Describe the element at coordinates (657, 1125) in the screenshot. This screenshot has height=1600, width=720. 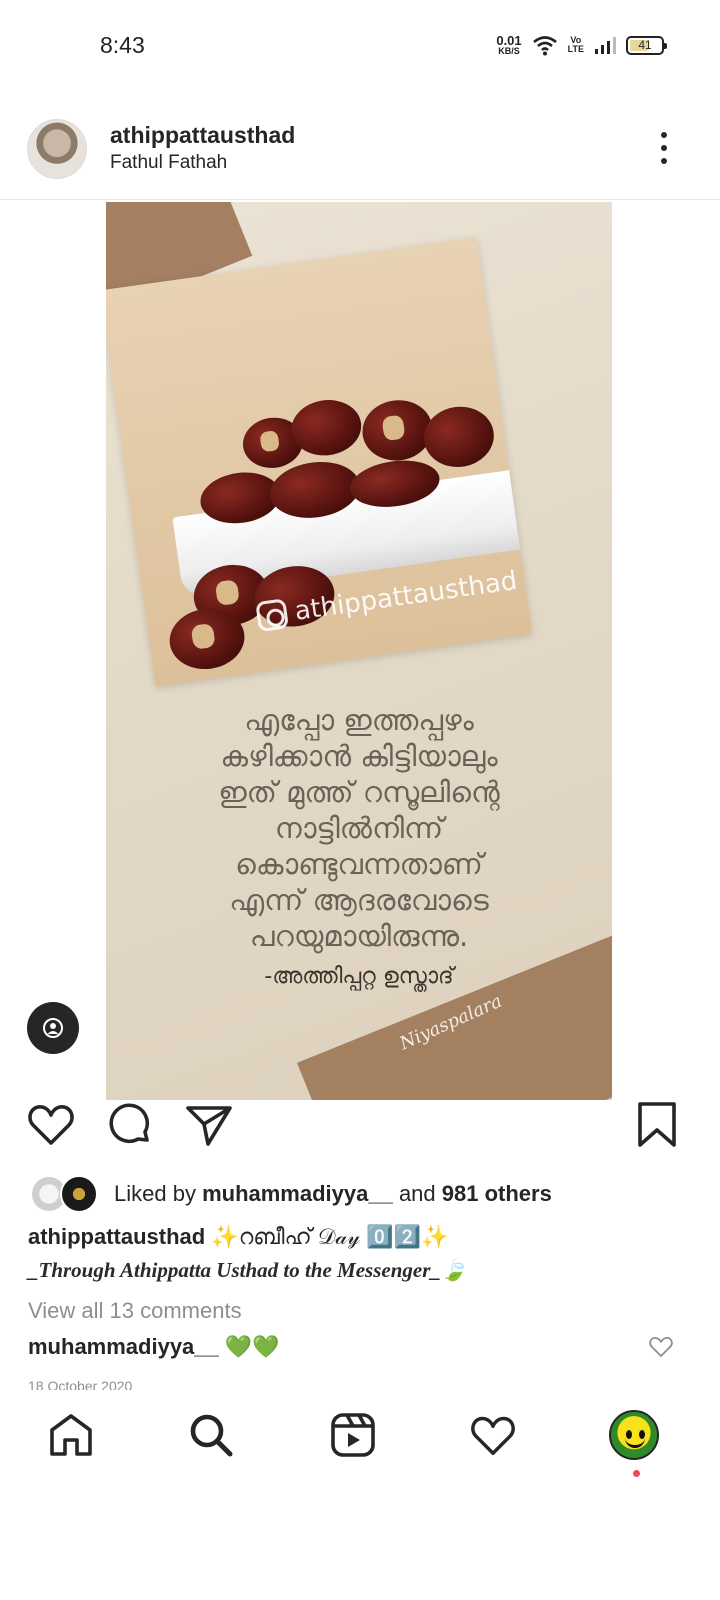
I see `bookmark-icon` at that location.